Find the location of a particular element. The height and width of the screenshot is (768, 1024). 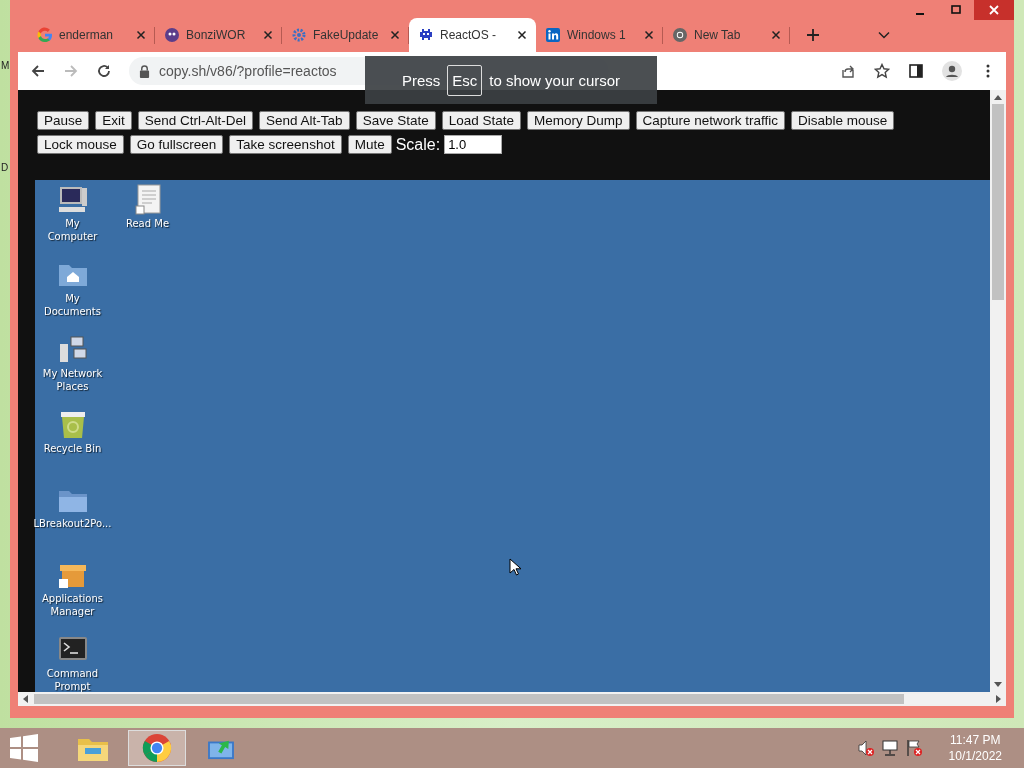

notice-text: to show your cursor is located at coordinates (555, 80).